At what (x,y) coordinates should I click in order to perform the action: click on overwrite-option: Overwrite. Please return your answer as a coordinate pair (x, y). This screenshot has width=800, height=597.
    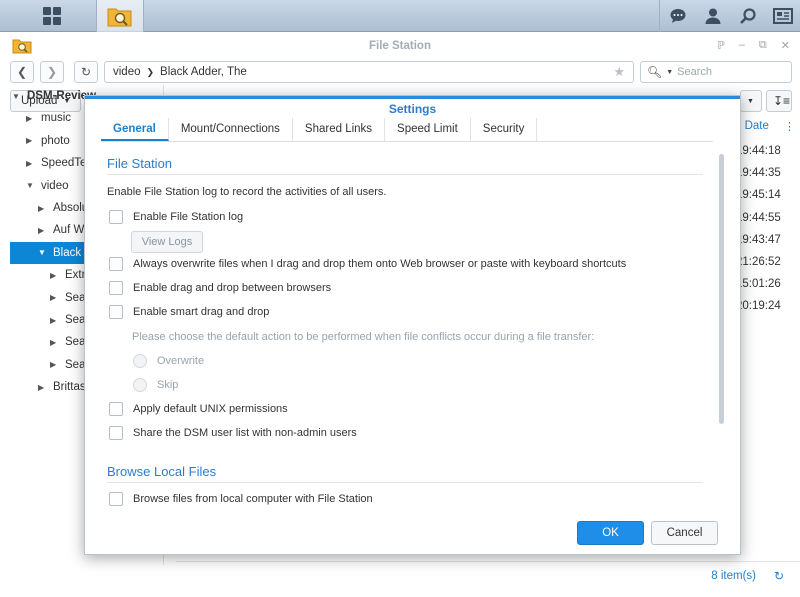
    Looking at the image, I should click on (168, 361).